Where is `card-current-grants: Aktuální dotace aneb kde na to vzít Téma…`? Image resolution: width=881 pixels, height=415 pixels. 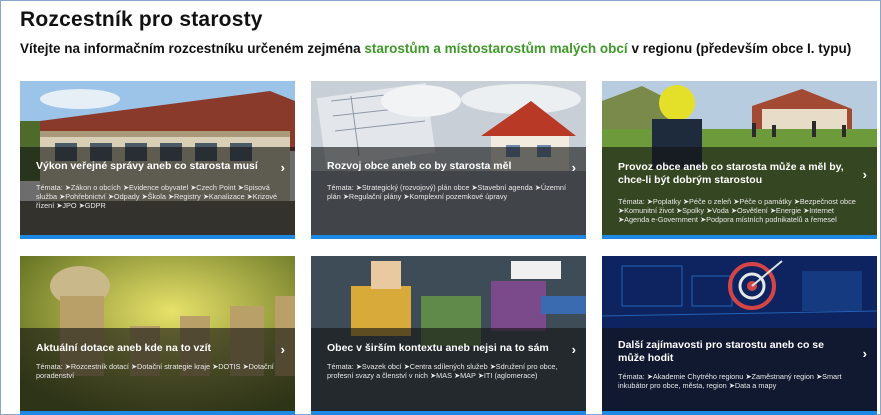
card-current-grants: Aktuální dotace aneb kde na to vzít Téma… is located at coordinates (157, 335).